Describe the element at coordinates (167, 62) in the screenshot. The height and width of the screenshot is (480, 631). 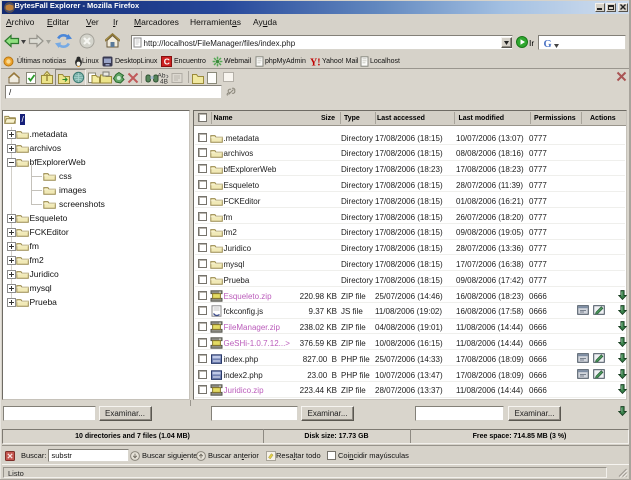
I see `svg-text: C` at that location.